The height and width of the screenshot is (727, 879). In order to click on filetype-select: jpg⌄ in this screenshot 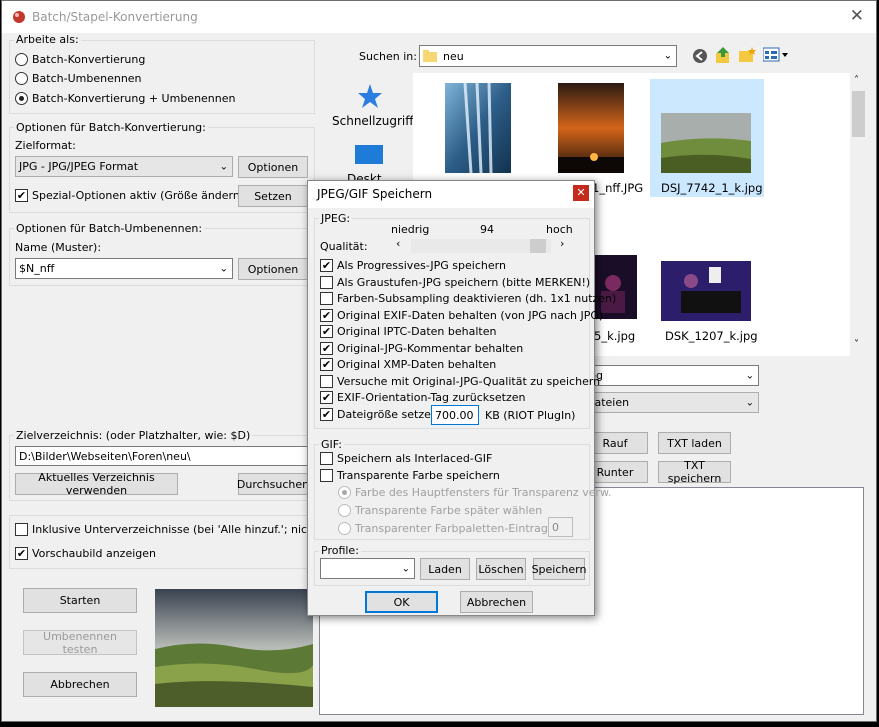, I will do `click(670, 375)`.